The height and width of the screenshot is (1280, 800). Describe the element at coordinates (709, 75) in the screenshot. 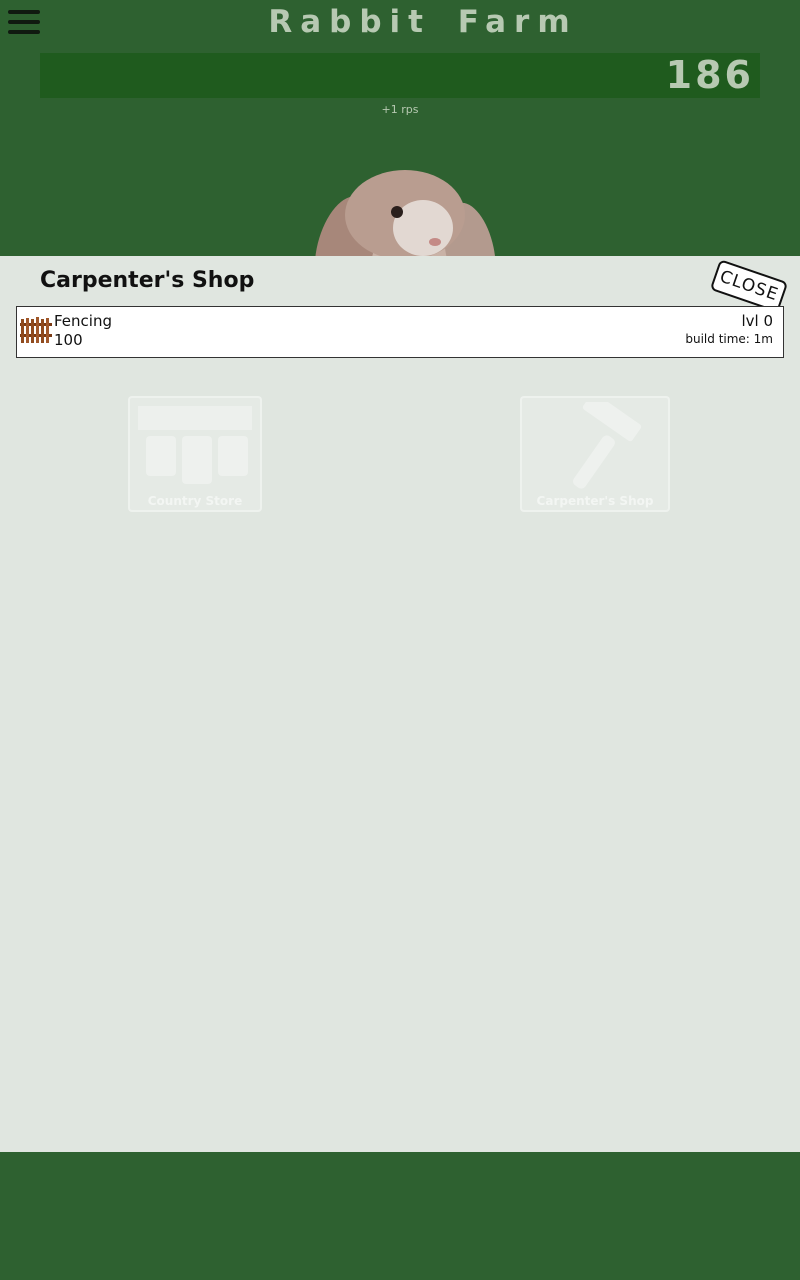

I see `score-value: 186` at that location.